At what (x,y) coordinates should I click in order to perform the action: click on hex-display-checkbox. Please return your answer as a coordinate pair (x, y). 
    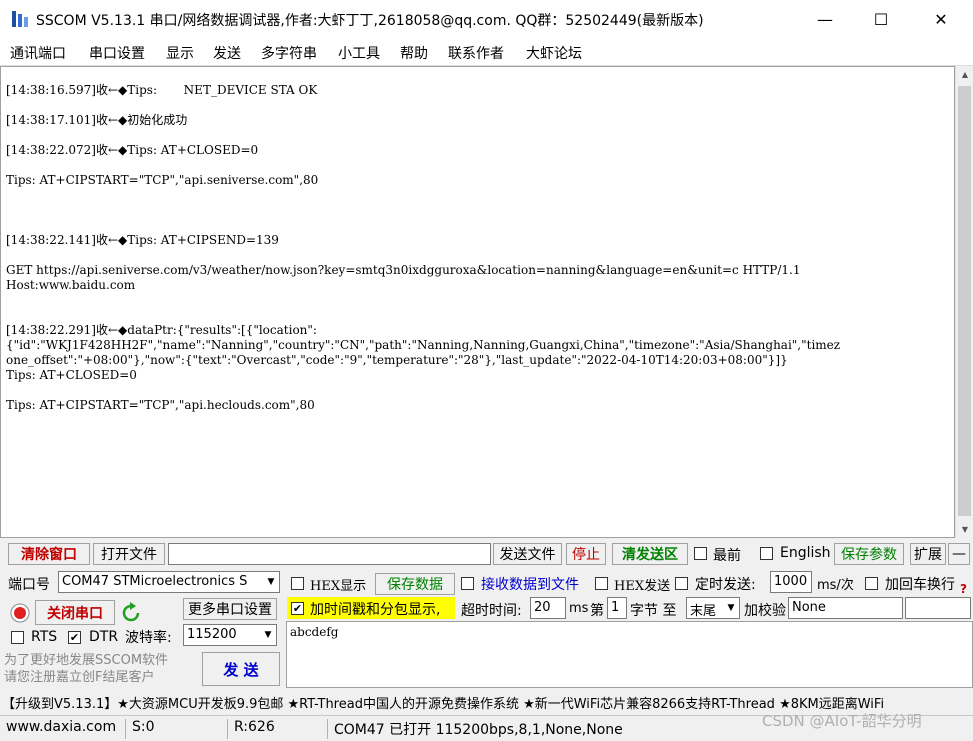
    Looking at the image, I should click on (297, 583).